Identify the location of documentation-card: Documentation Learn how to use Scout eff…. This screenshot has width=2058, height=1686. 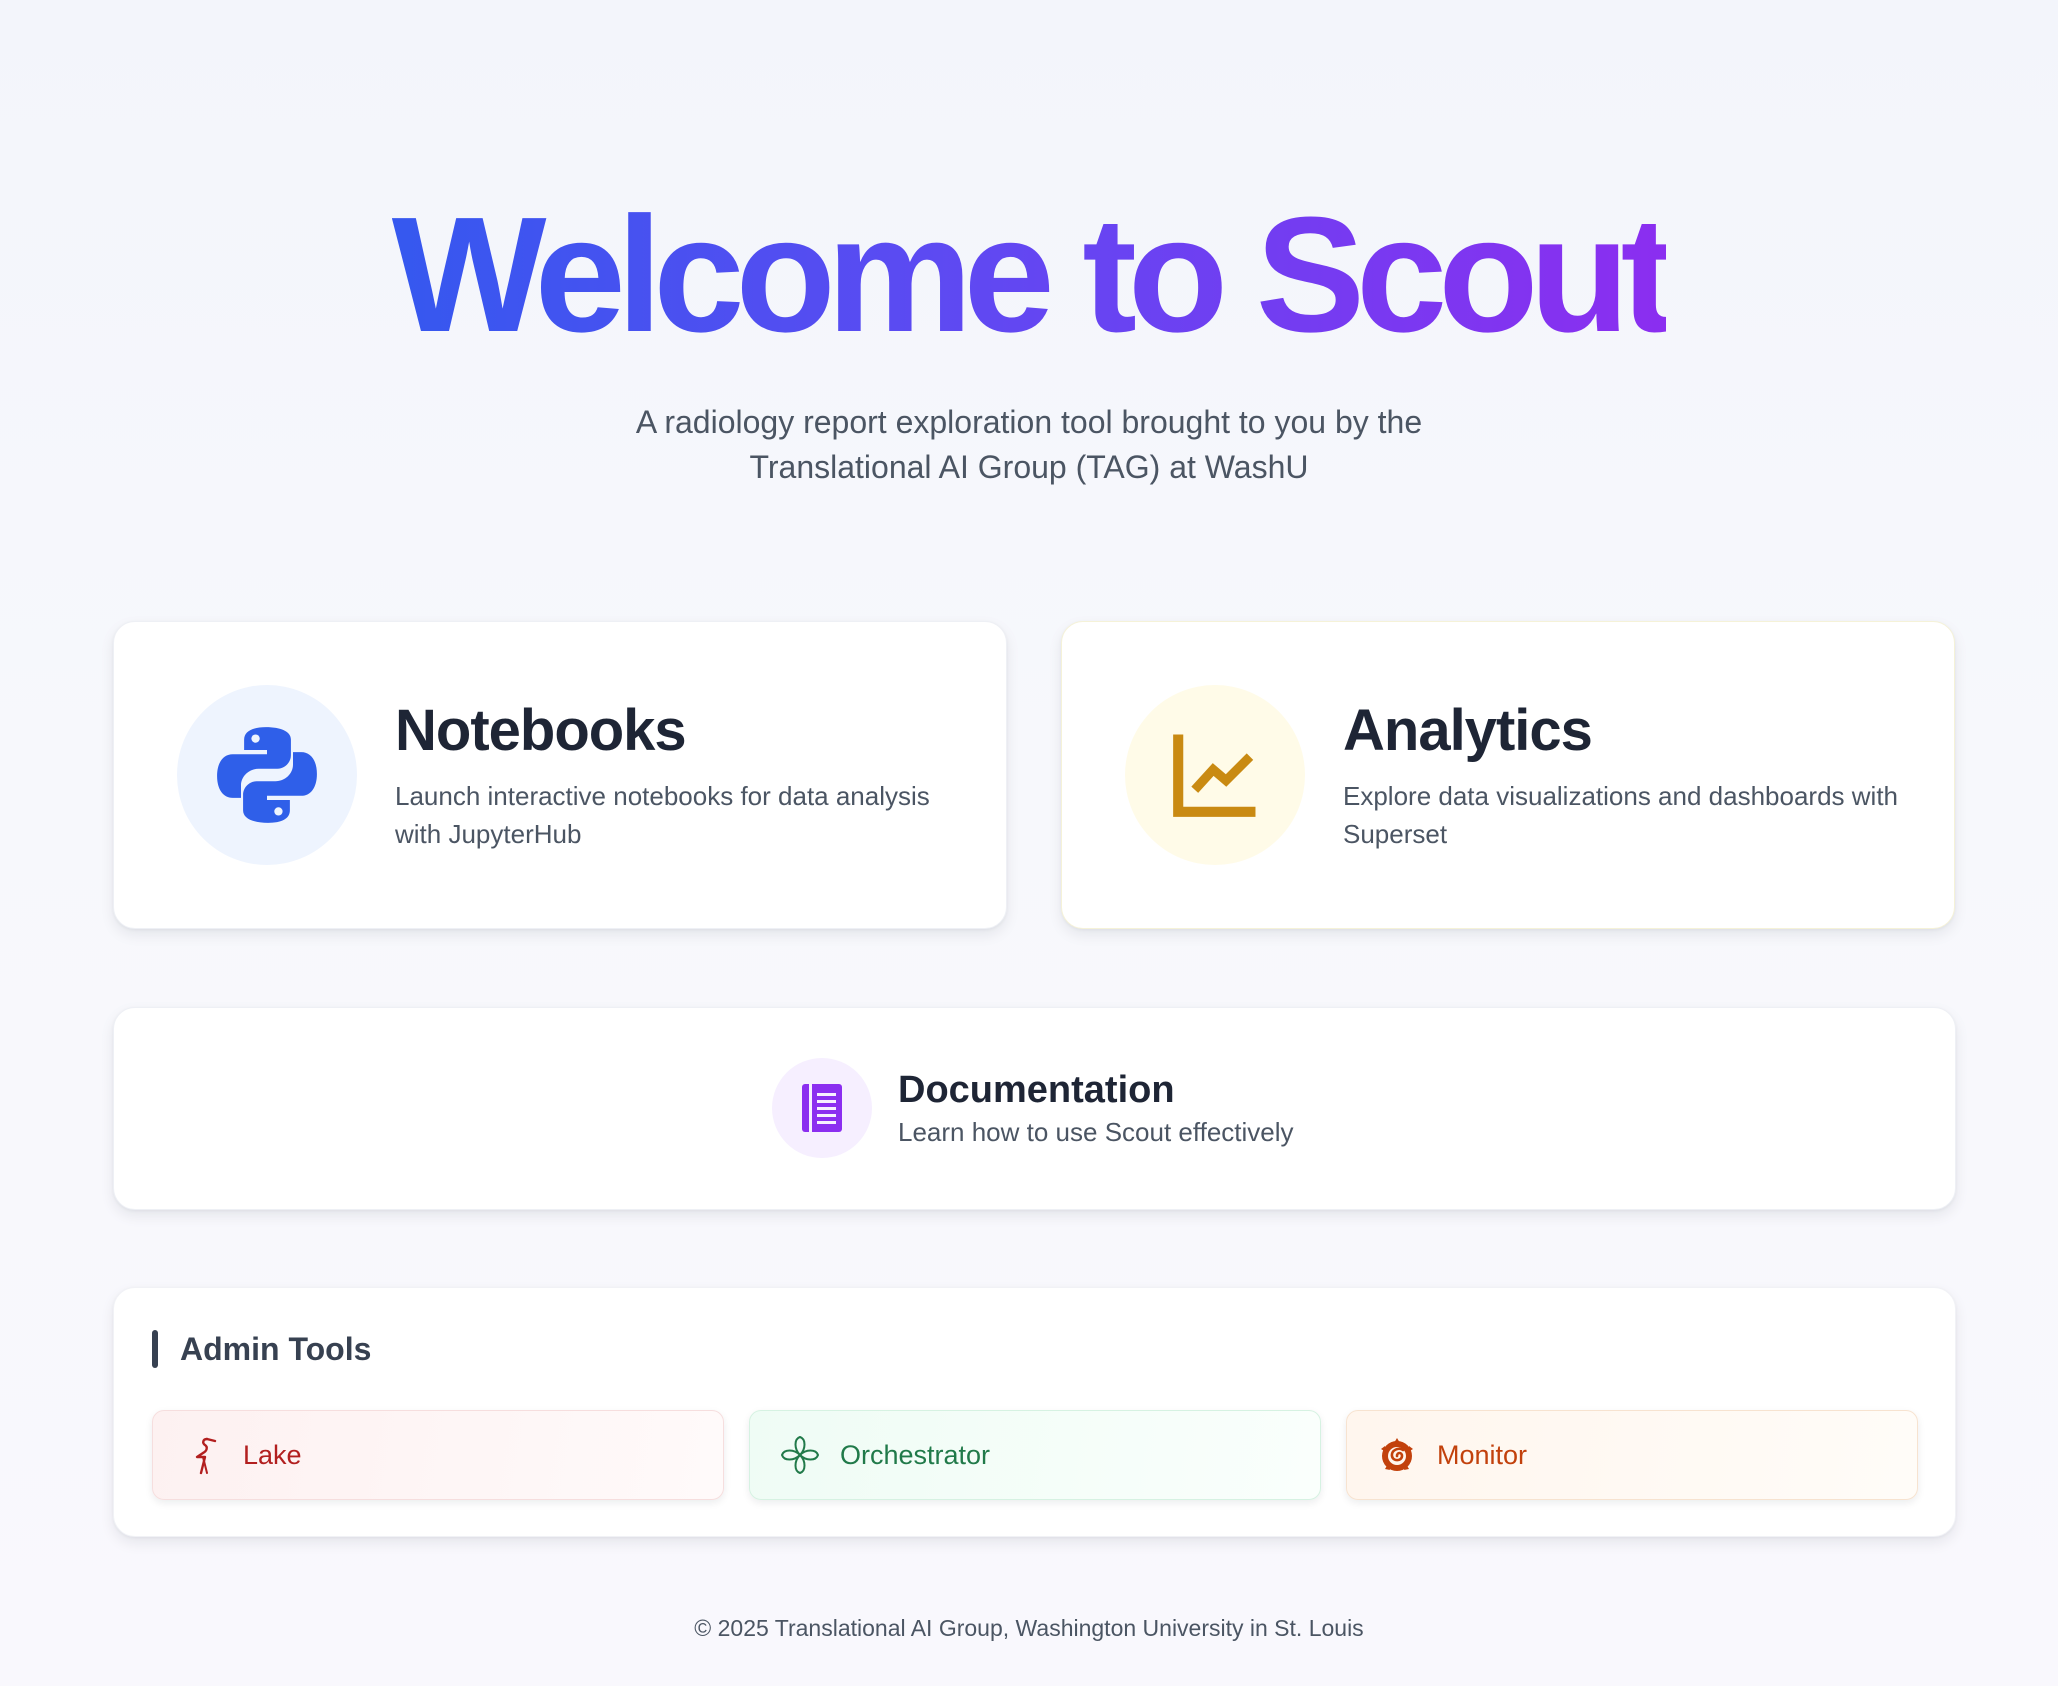
(1034, 1108).